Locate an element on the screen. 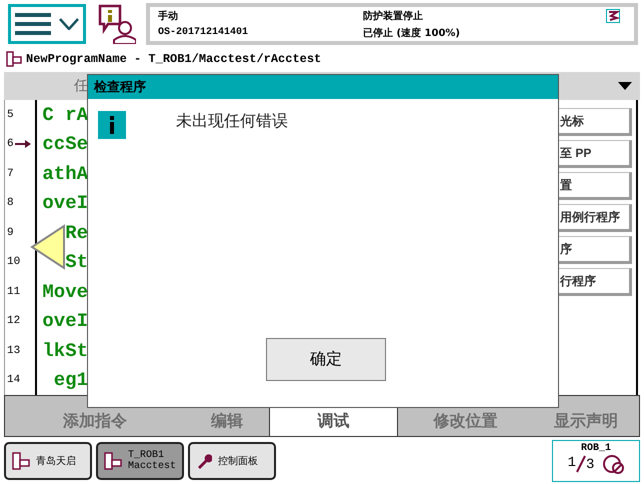 The height and width of the screenshot is (484, 644). dropdown-arrow-icon is located at coordinates (625, 86).